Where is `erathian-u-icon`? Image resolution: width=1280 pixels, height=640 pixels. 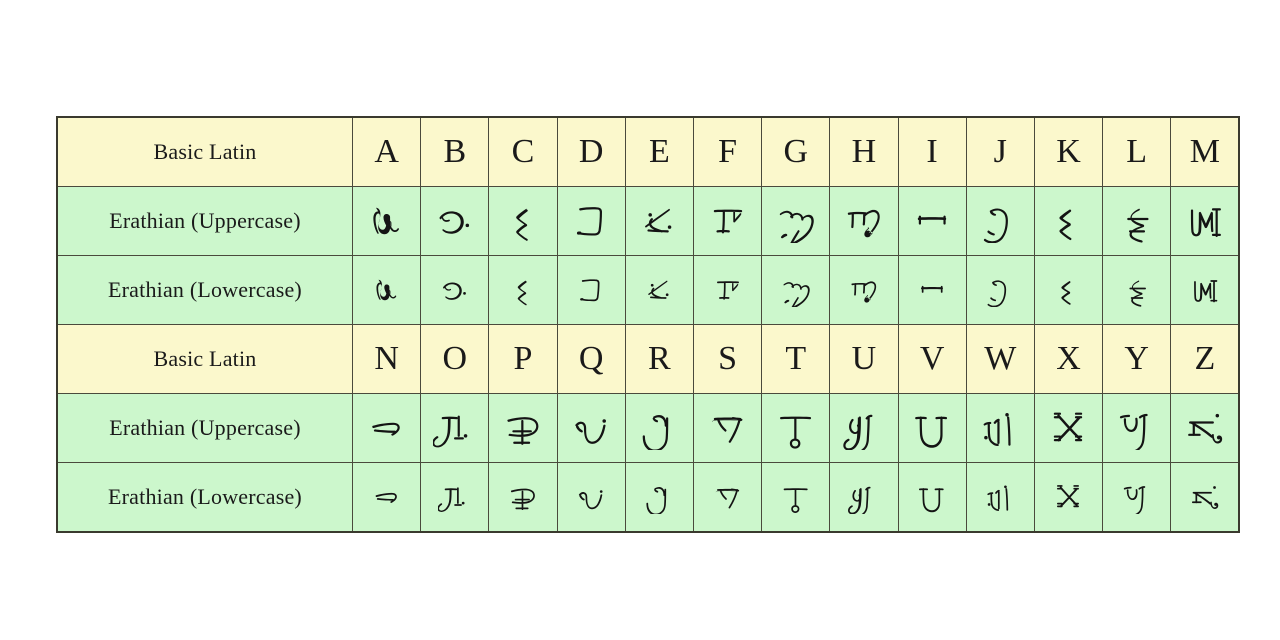
erathian-u-icon is located at coordinates (863, 497).